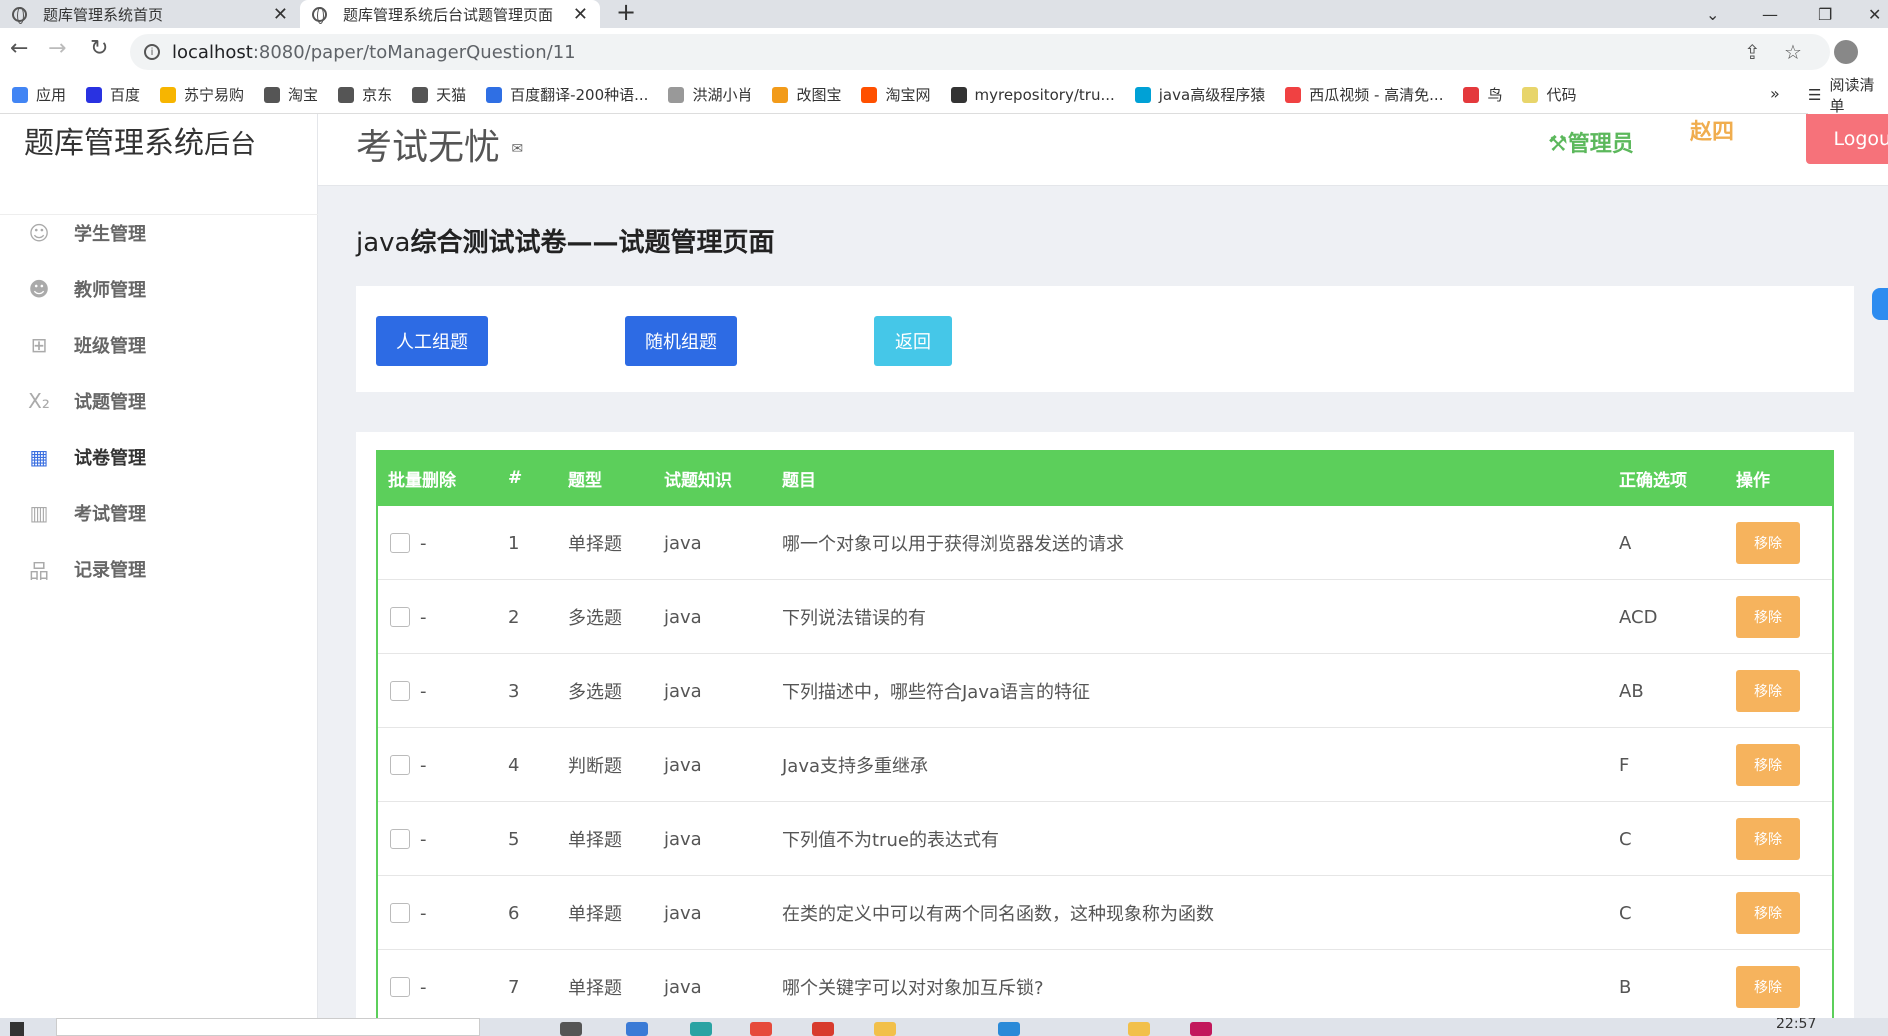  What do you see at coordinates (1846, 52) in the screenshot?
I see `profile-icon` at bounding box center [1846, 52].